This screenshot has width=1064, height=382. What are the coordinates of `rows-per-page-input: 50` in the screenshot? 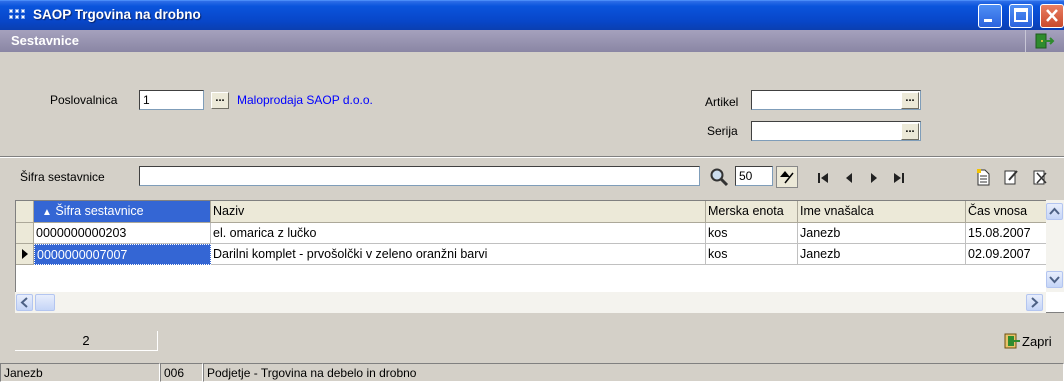 It's located at (754, 176).